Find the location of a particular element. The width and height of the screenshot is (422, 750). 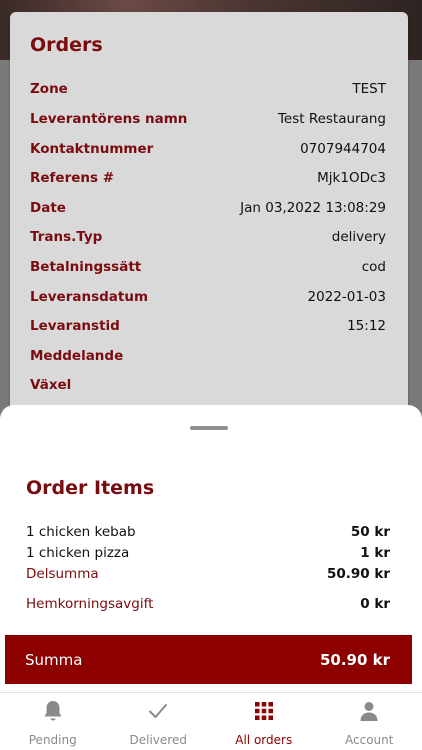

tab-label: Account is located at coordinates (369, 740).